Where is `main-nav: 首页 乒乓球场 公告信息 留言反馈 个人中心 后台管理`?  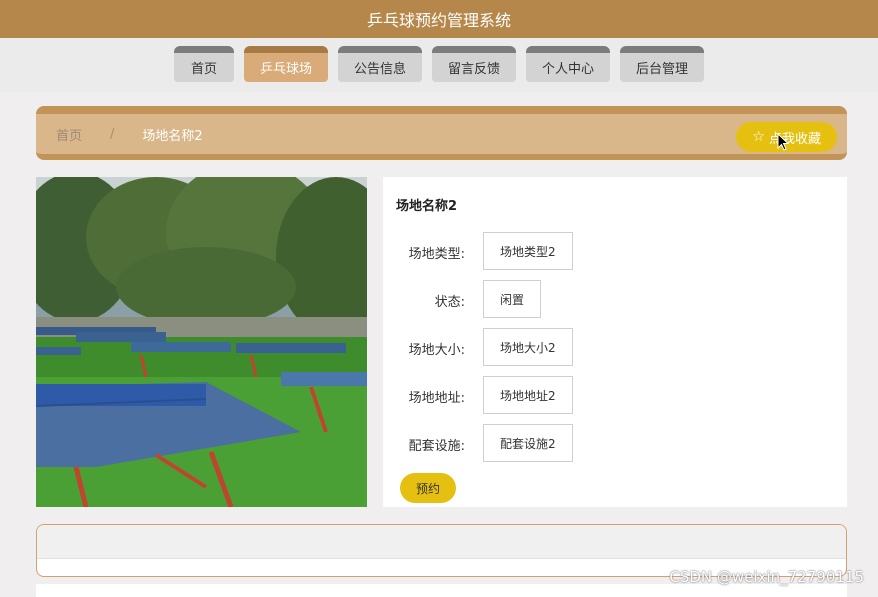 main-nav: 首页 乒乓球场 公告信息 留言反馈 个人中心 后台管理 is located at coordinates (439, 65).